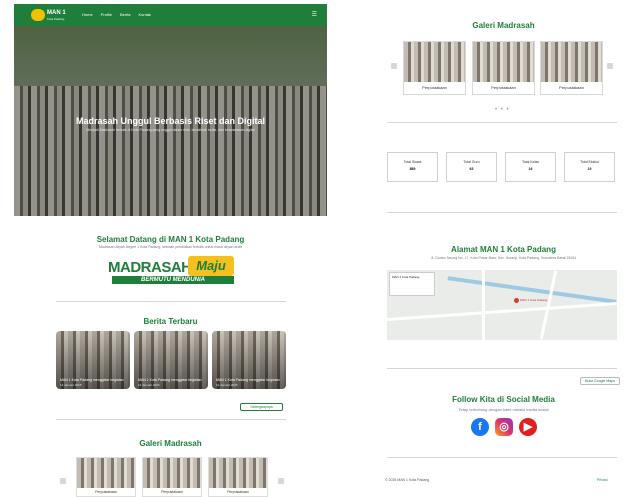  What do you see at coordinates (407, 480) in the screenshot?
I see `footer-copyright: © 2025 MAN 1 Kota Padang` at bounding box center [407, 480].